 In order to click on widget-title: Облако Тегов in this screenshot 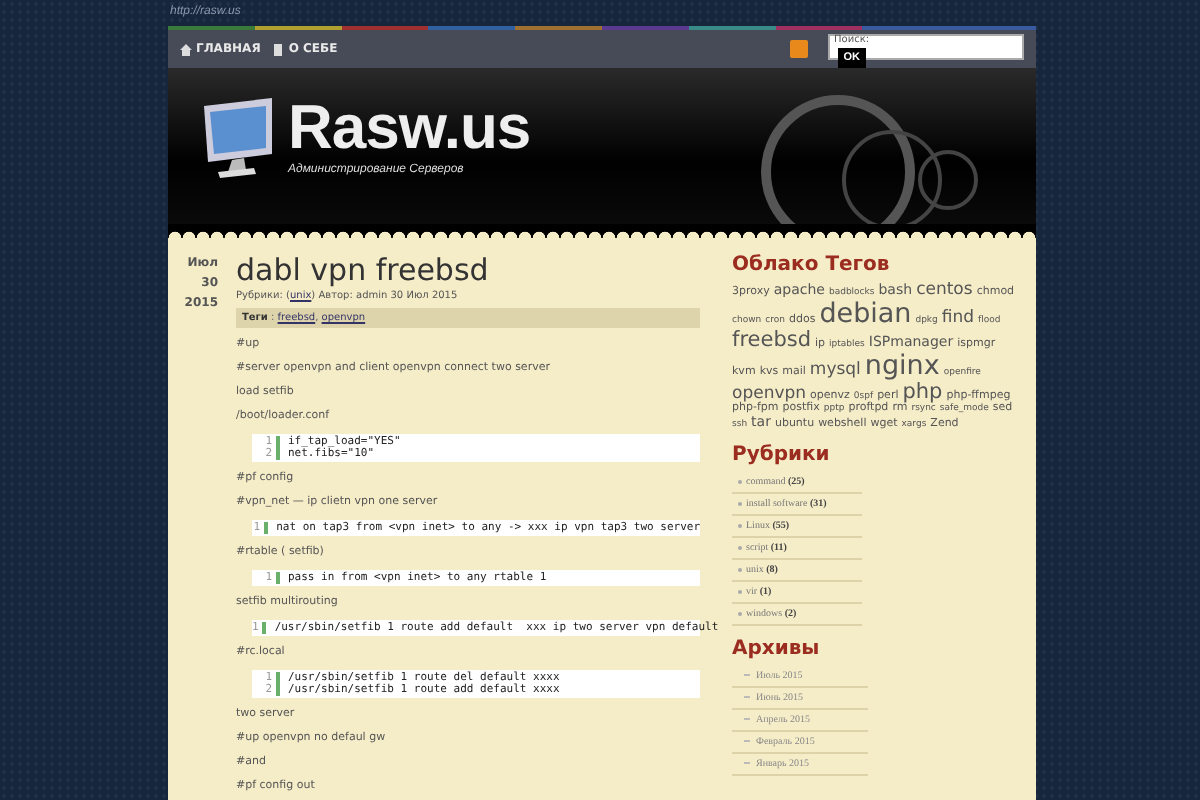, I will do `click(812, 265)`.